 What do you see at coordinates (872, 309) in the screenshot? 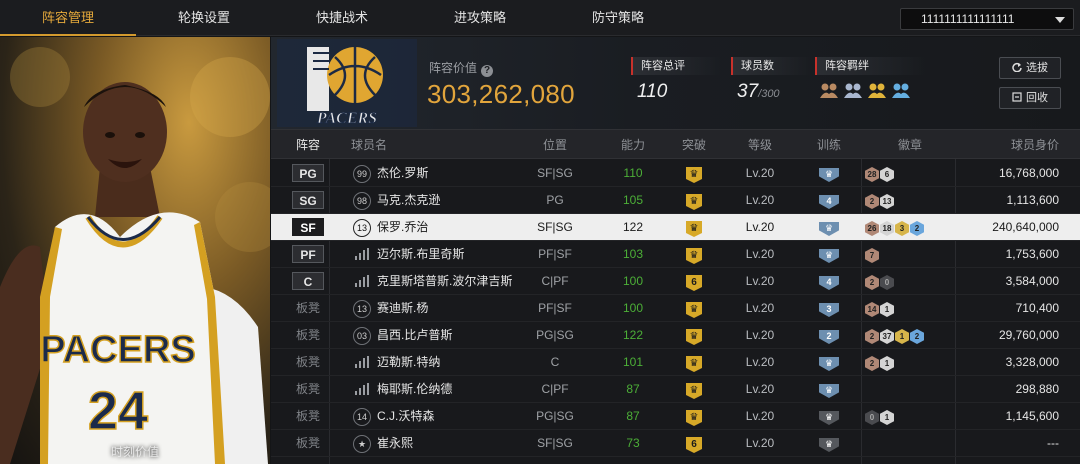
I see `badge-bronze-icon: 14` at bounding box center [872, 309].